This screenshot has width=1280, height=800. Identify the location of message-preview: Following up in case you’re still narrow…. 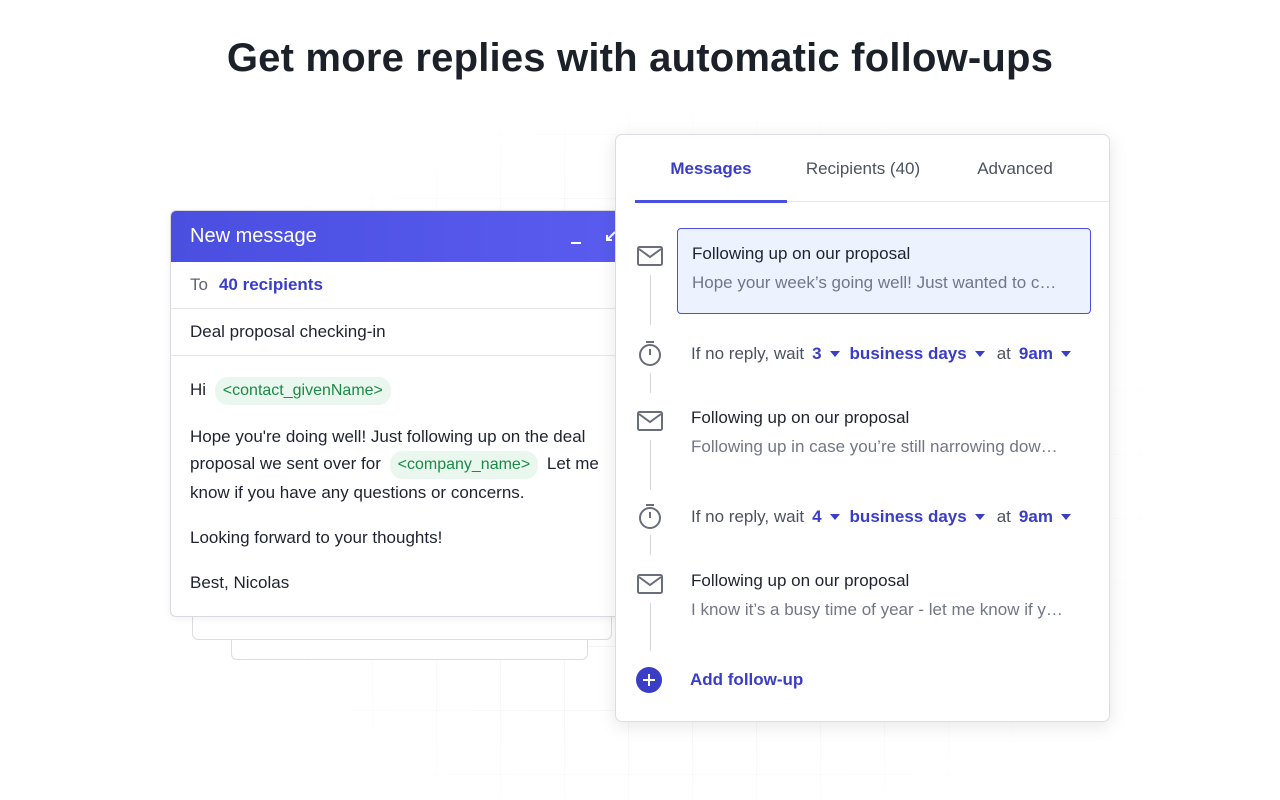
(874, 446).